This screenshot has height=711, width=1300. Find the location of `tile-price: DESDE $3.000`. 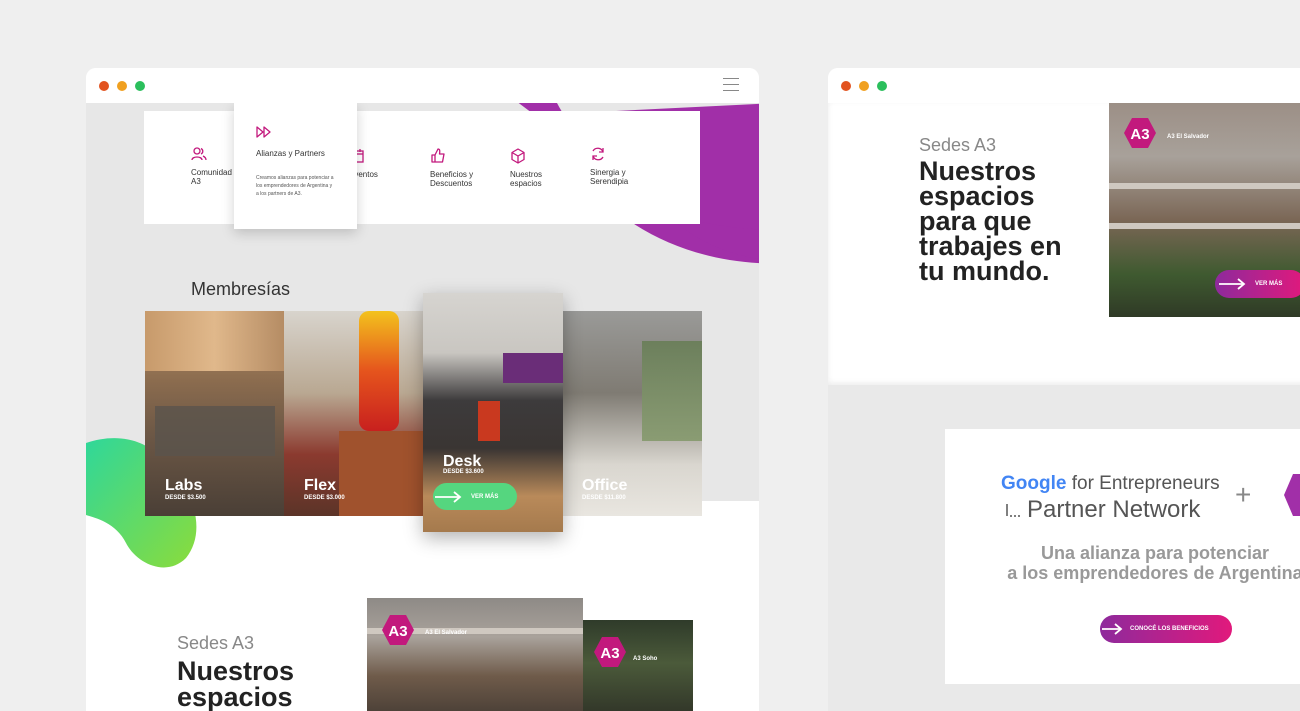

tile-price: DESDE $3.000 is located at coordinates (324, 498).